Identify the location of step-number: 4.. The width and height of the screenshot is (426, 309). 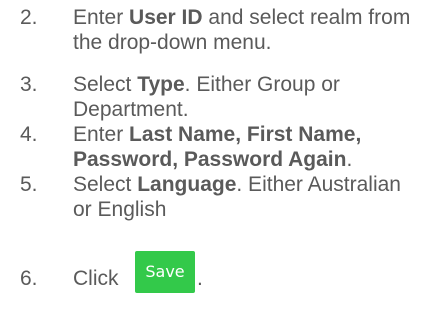
(29, 134).